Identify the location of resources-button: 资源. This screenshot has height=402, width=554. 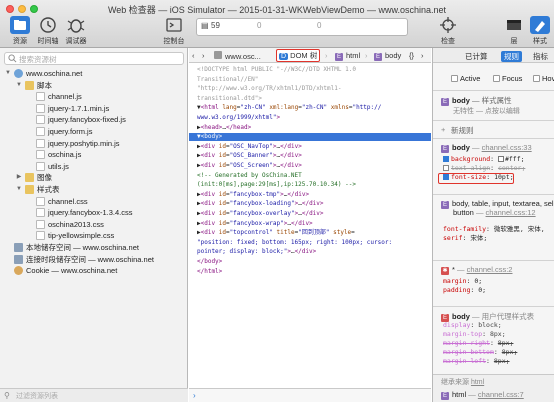
(20, 31).